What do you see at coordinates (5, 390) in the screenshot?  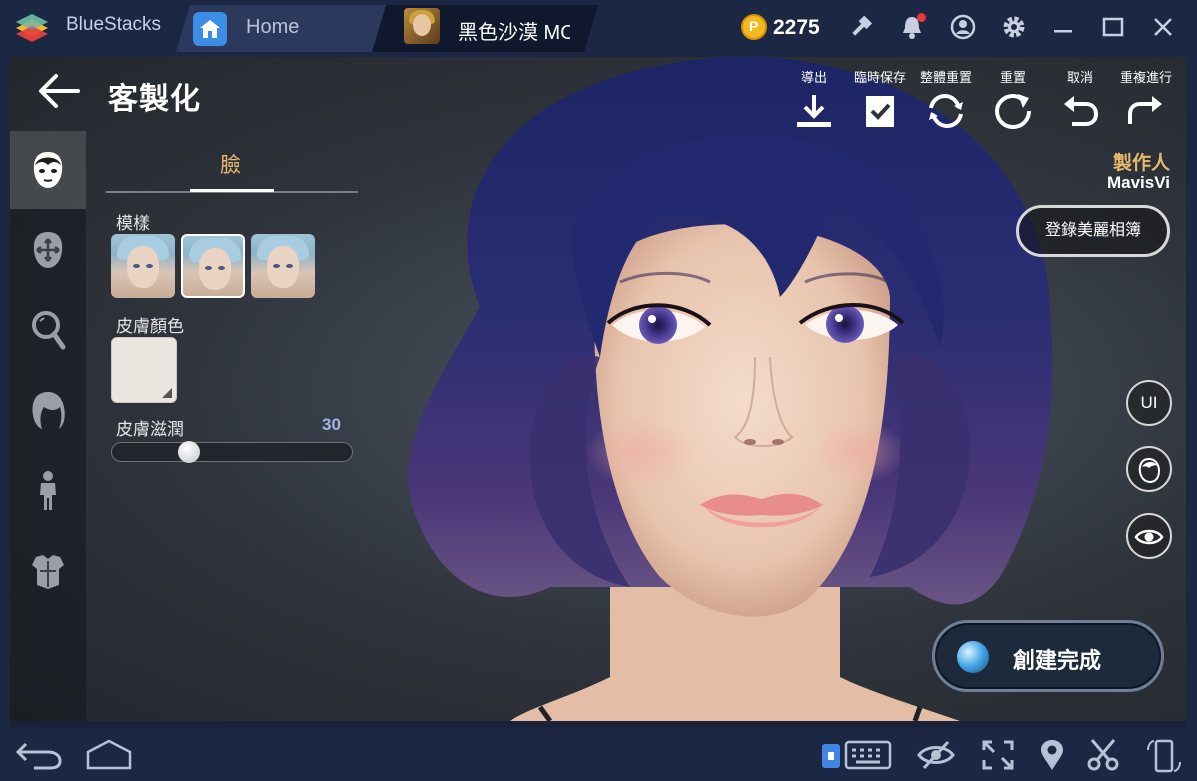 I see `frame-left` at bounding box center [5, 390].